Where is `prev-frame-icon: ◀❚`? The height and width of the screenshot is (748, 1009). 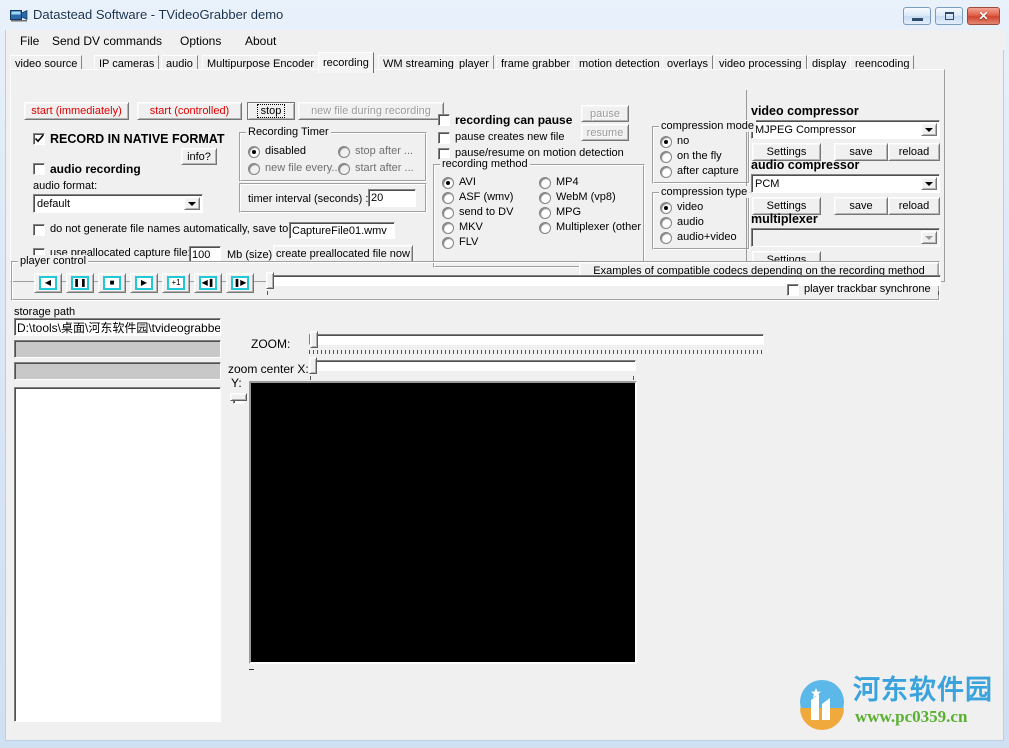
prev-frame-icon: ◀❚ is located at coordinates (208, 283).